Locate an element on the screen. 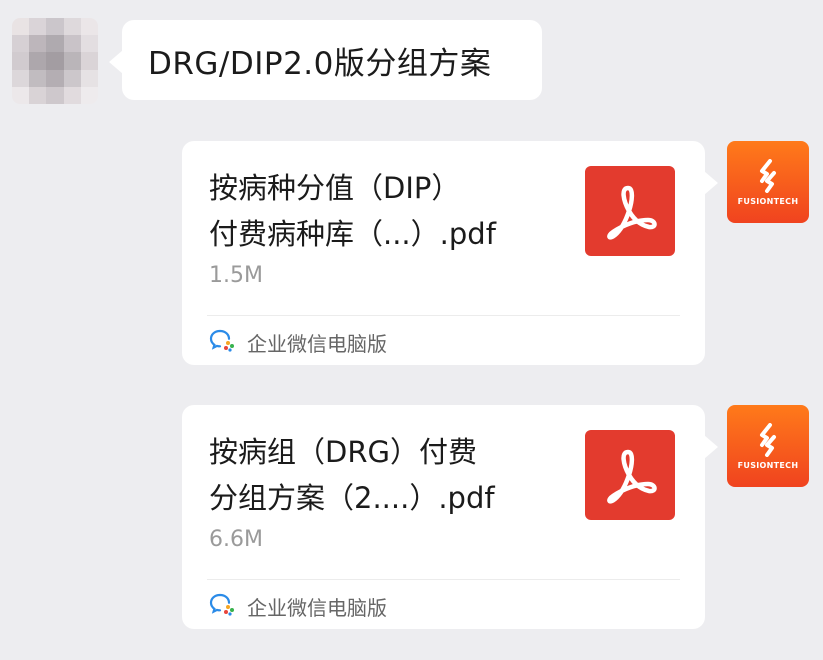  file-size: 6.6M is located at coordinates (236, 539).